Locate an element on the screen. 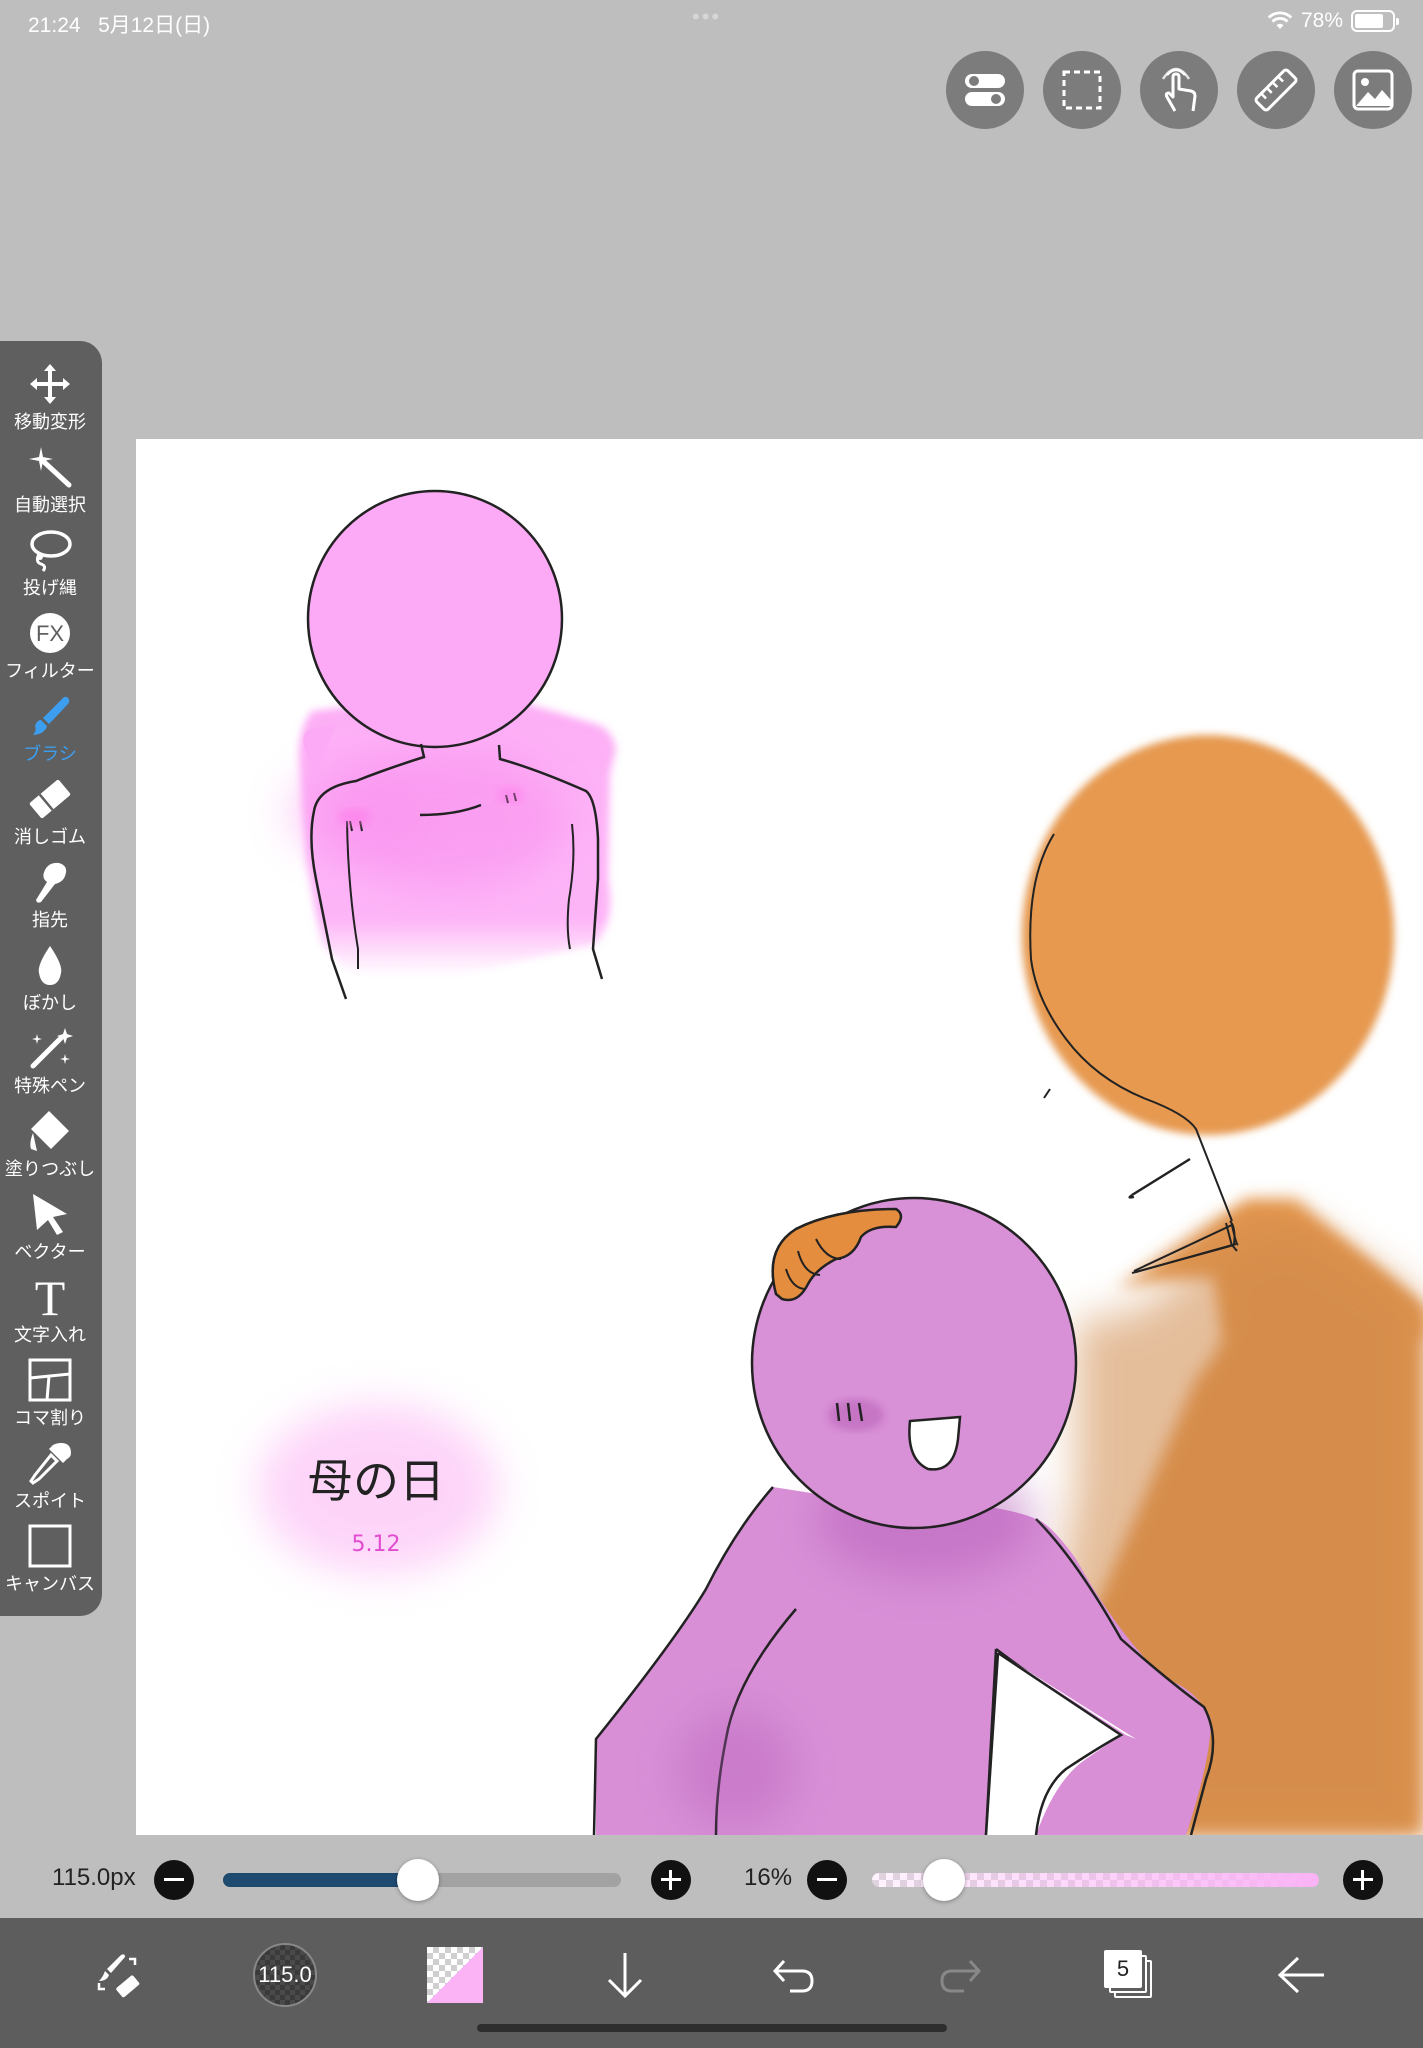  quick-switch-button is located at coordinates (117, 1975).